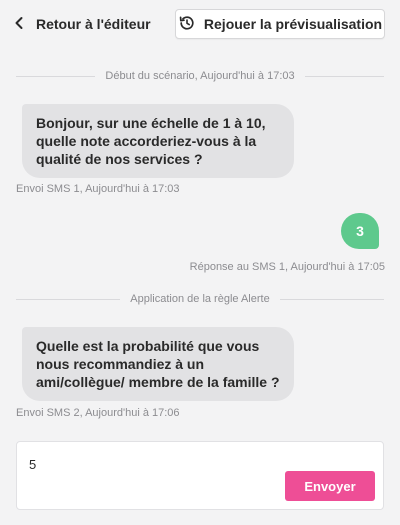 The image size is (400, 525). Describe the element at coordinates (293, 24) in the screenshot. I see `replay-label: Rejouer la prévisualisation` at that location.